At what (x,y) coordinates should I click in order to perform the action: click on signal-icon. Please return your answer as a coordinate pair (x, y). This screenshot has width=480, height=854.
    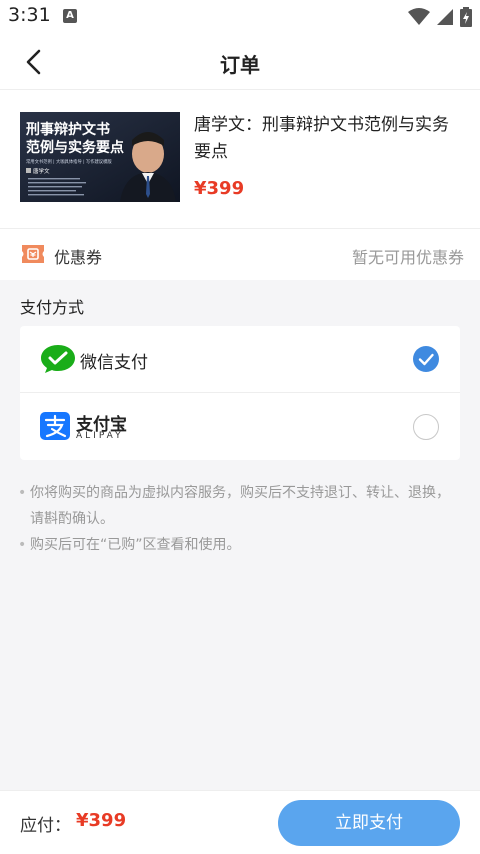
    Looking at the image, I should click on (445, 17).